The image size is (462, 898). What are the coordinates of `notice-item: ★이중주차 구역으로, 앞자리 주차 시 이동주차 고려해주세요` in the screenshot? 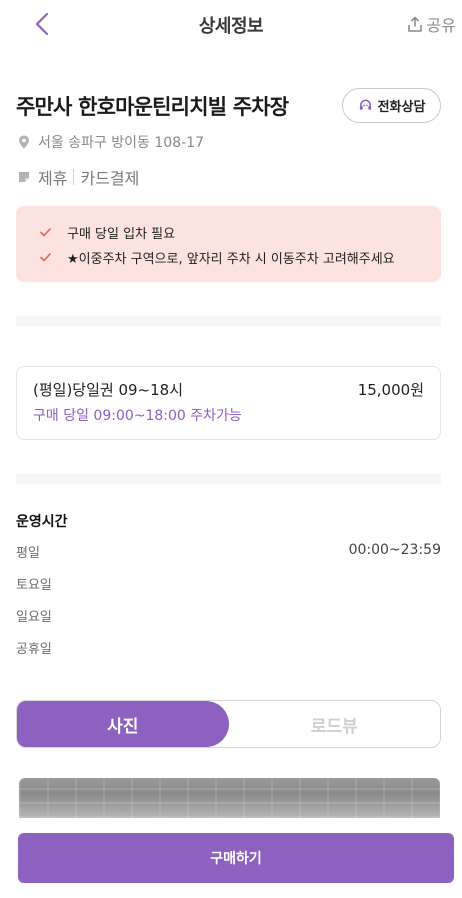 It's located at (240, 257).